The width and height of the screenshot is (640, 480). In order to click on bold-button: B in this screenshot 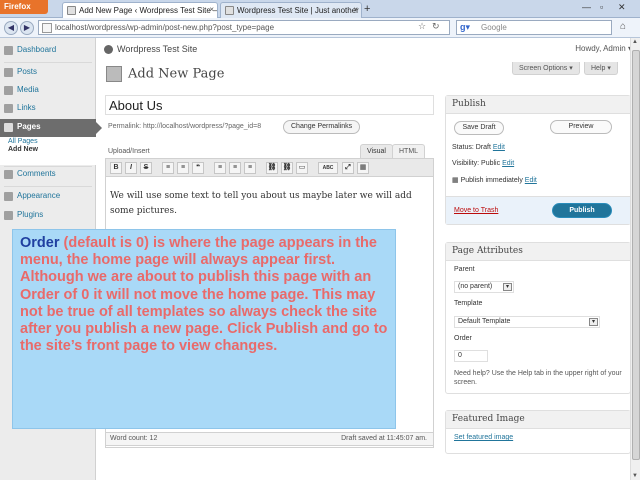, I will do `click(116, 168)`.